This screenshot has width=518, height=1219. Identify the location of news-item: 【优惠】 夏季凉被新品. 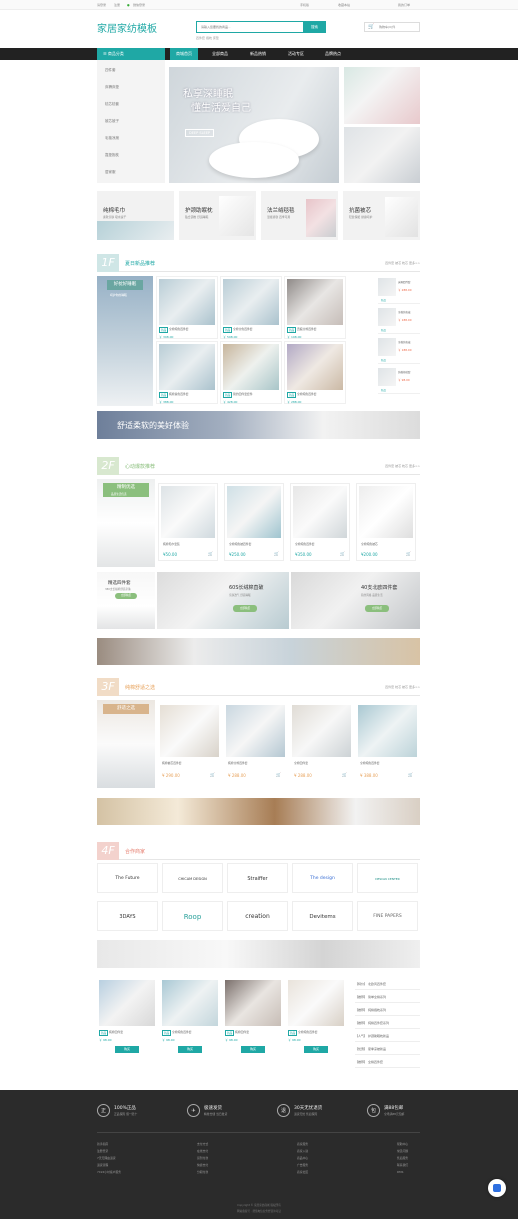
(387, 1049).